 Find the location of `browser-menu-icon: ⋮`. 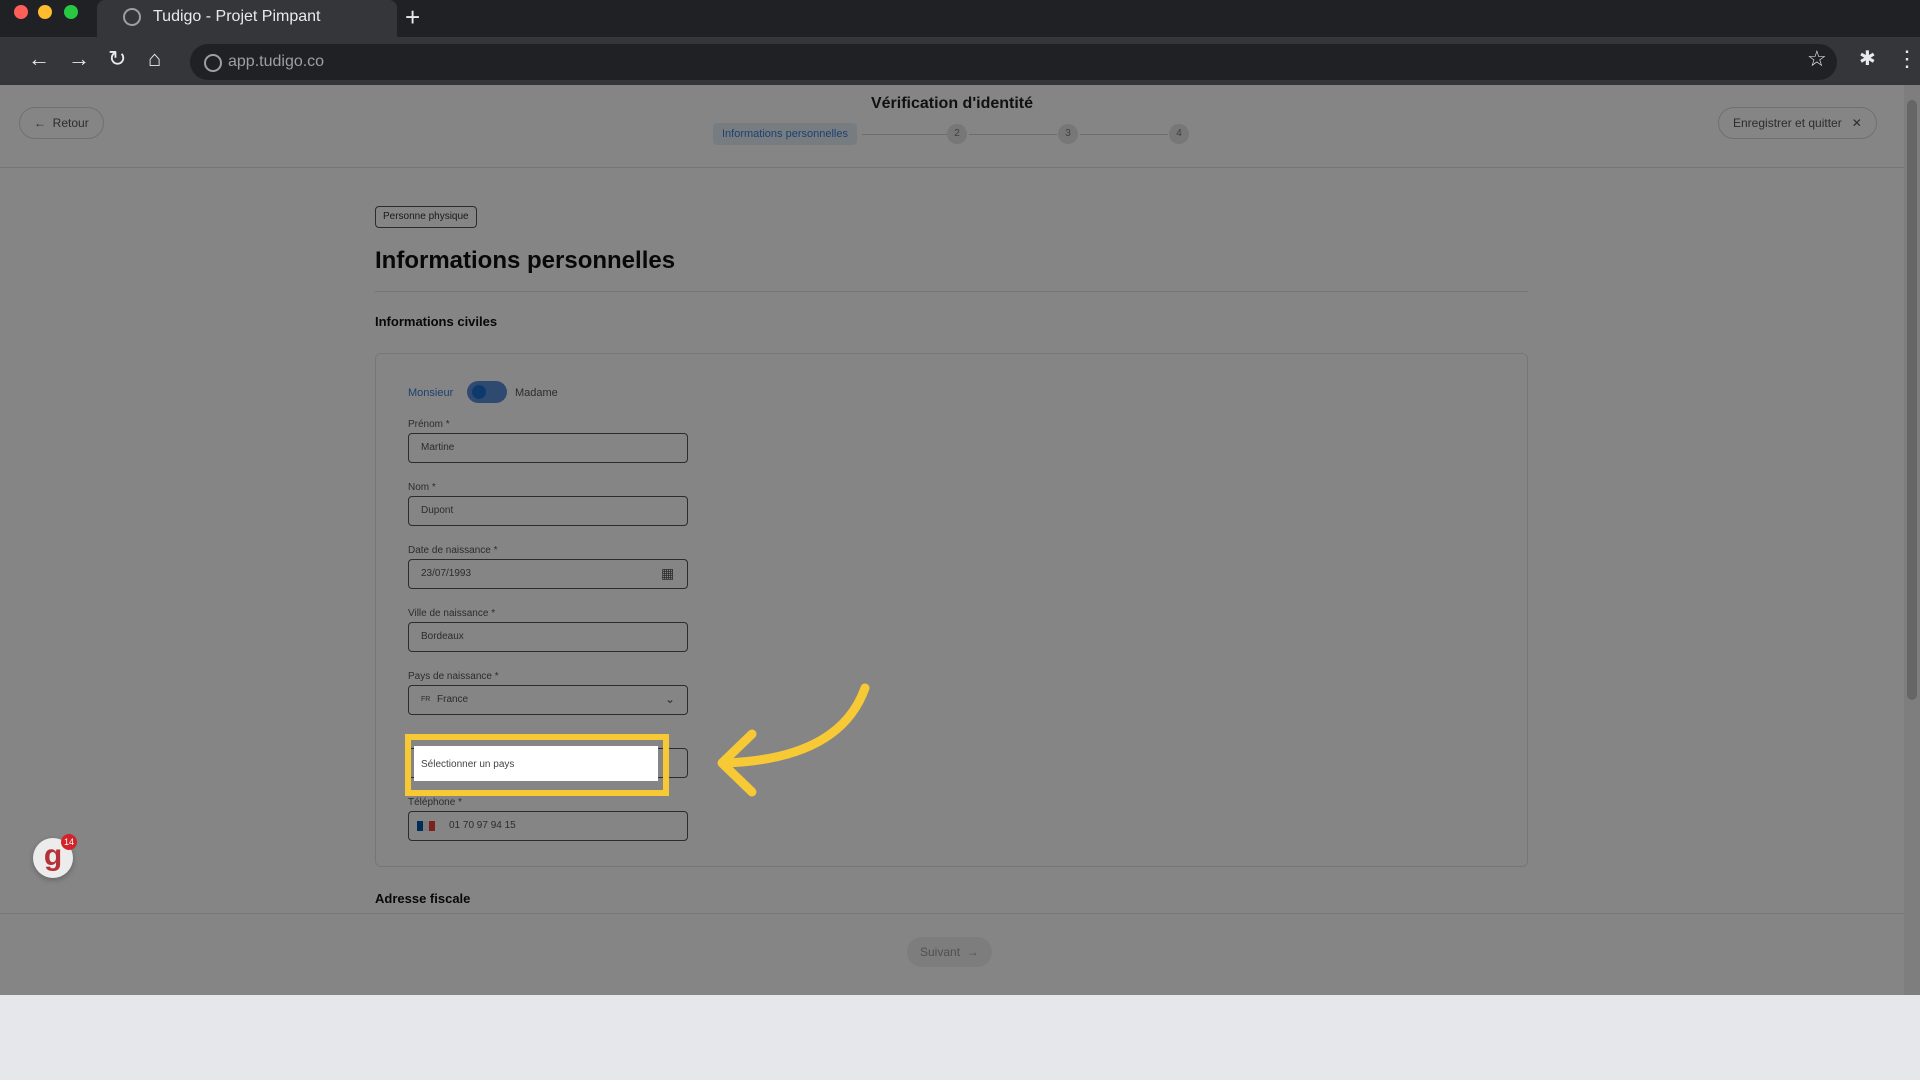

browser-menu-icon: ⋮ is located at coordinates (1907, 59).